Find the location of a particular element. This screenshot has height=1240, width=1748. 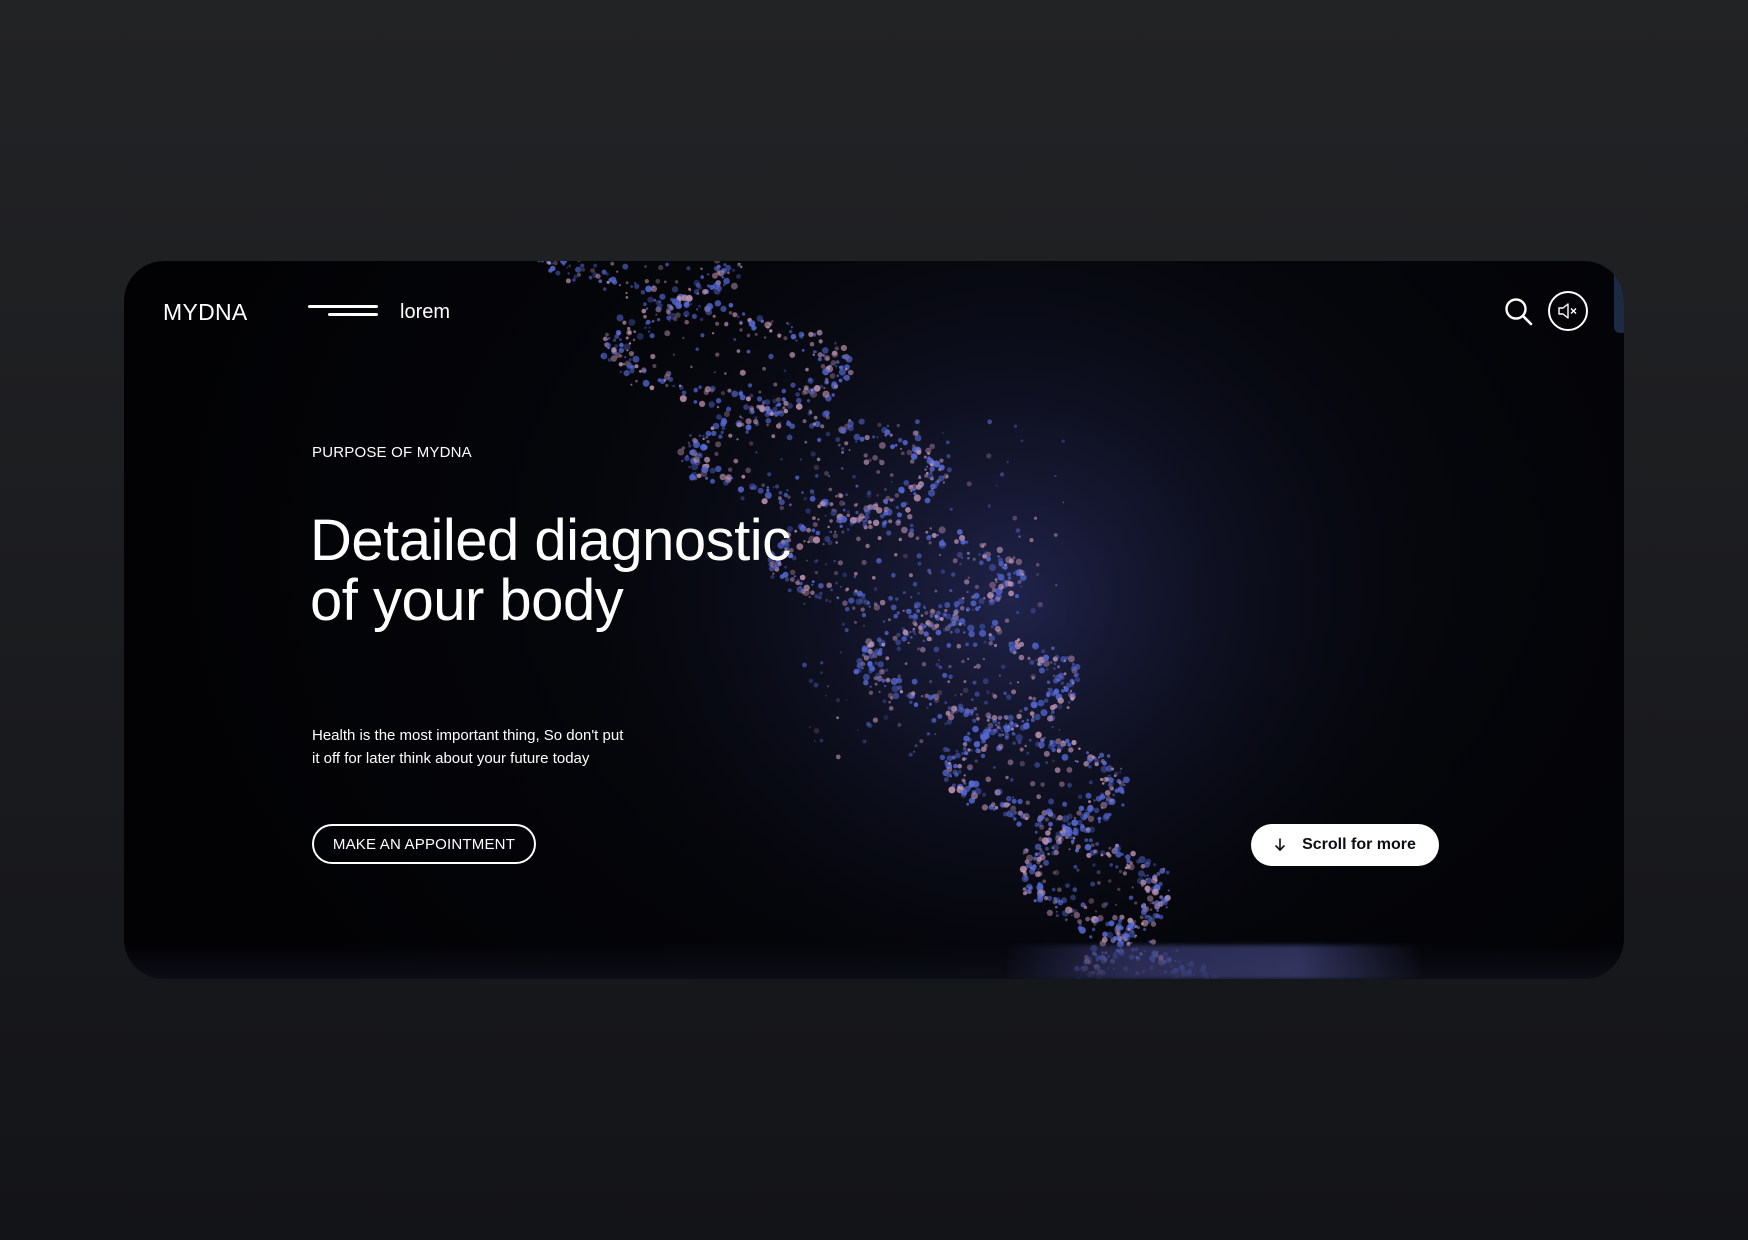

scroll-for-more-button: Scroll for more is located at coordinates (1345, 845).